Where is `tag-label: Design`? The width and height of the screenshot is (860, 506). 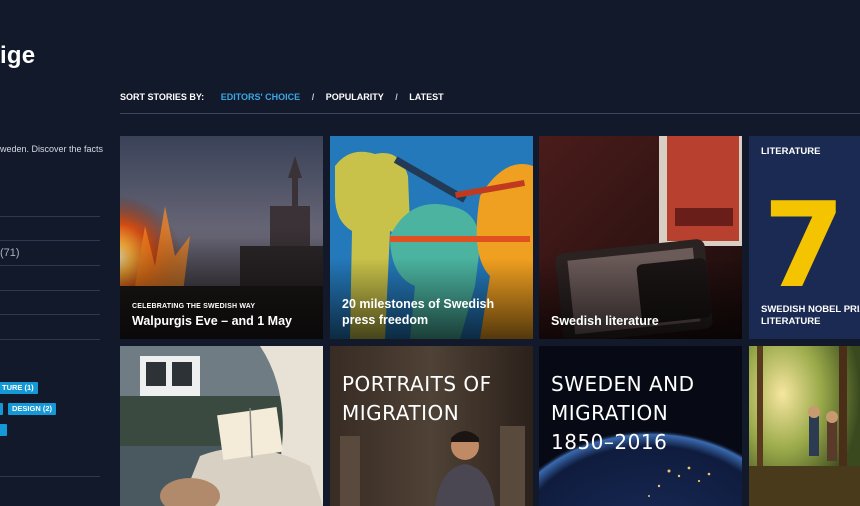
tag-label: Design is located at coordinates (26, 408).